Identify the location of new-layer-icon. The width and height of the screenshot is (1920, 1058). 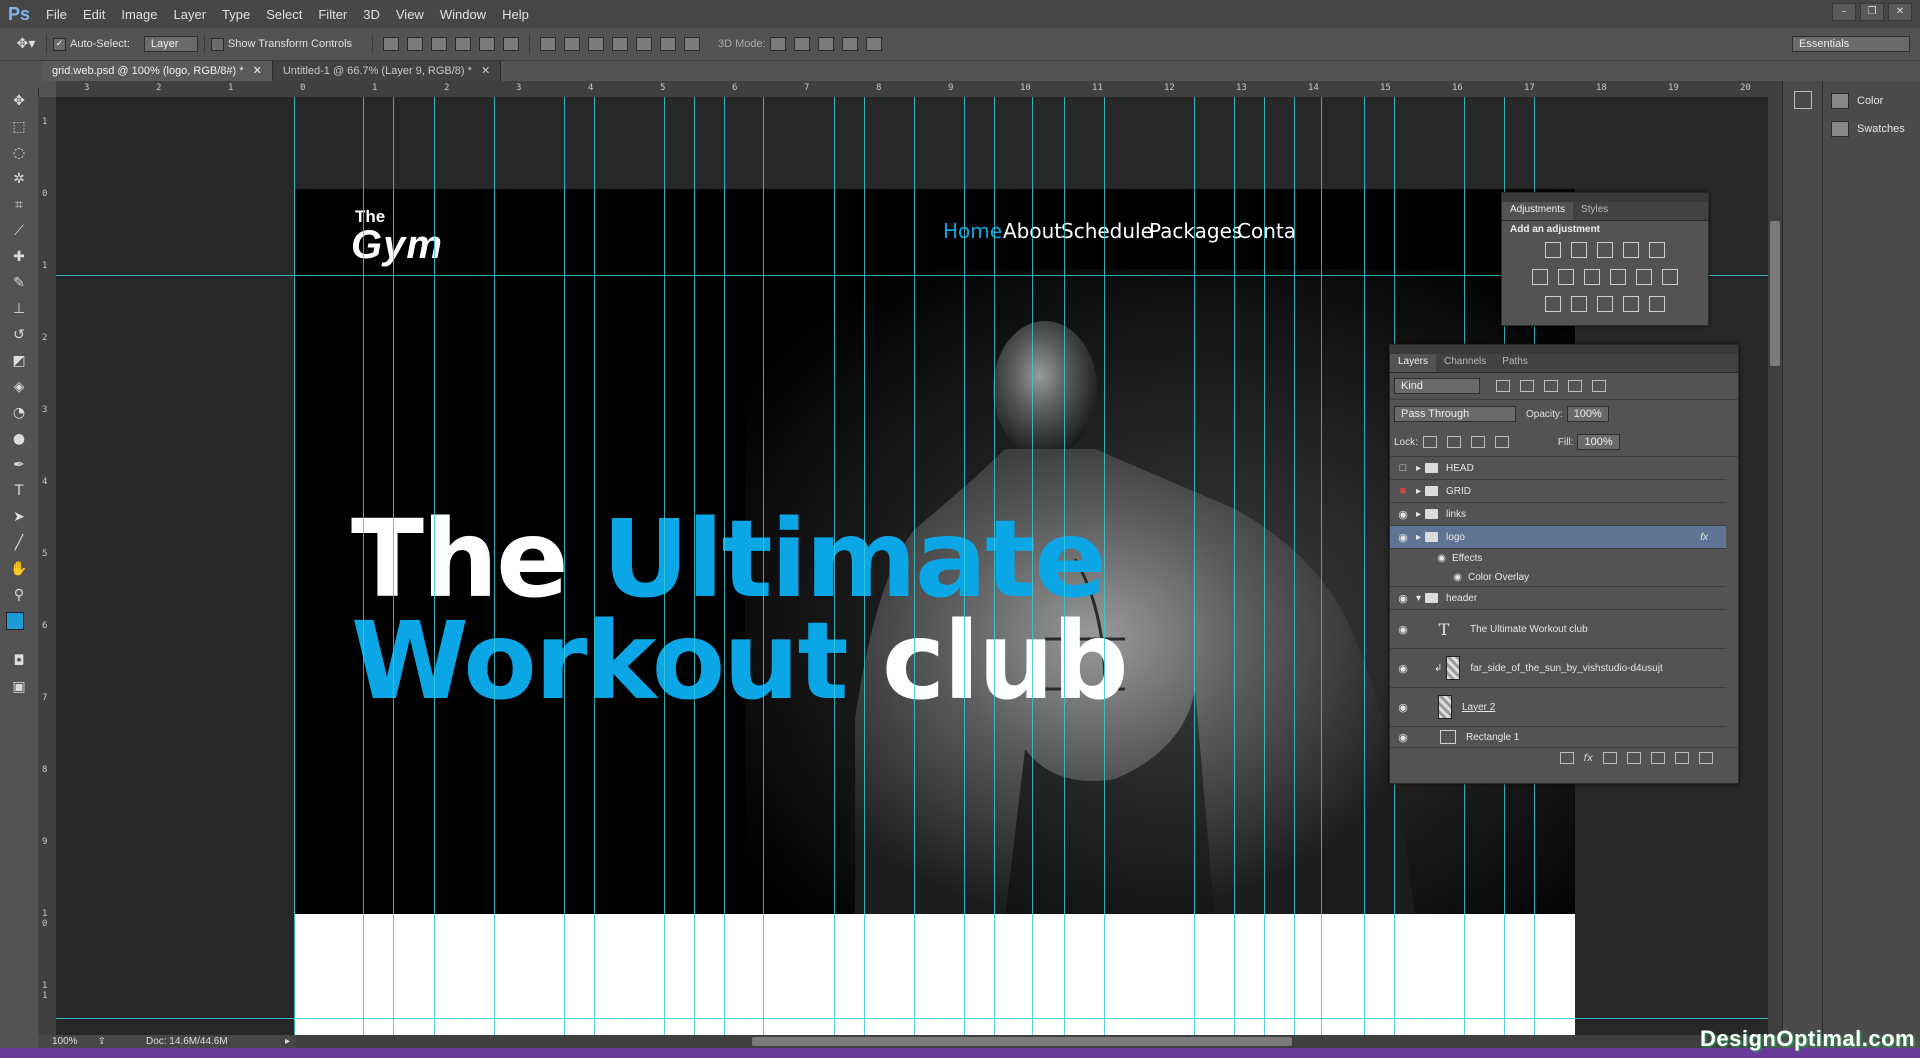
(1682, 758).